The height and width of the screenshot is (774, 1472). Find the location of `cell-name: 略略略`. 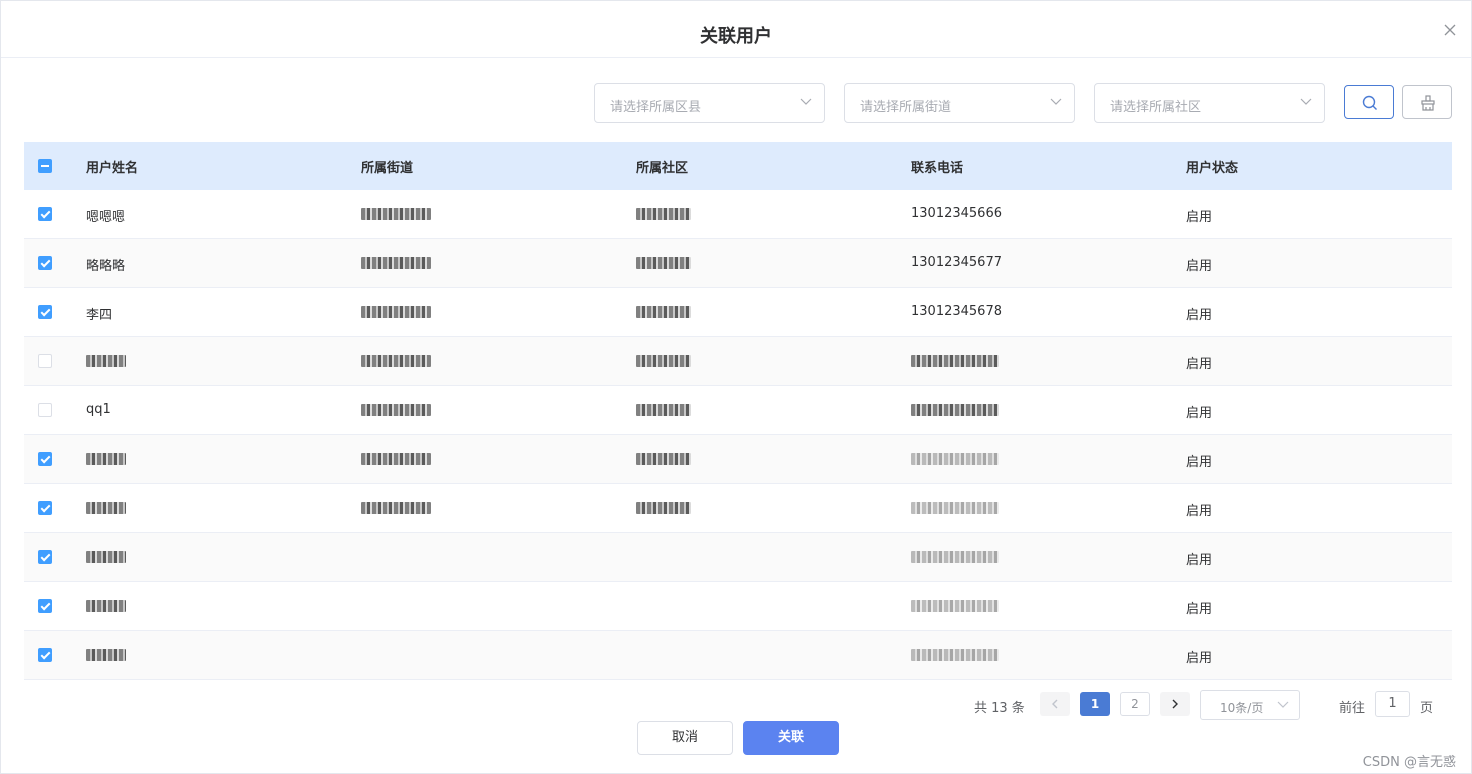

cell-name: 略略略 is located at coordinates (106, 266).